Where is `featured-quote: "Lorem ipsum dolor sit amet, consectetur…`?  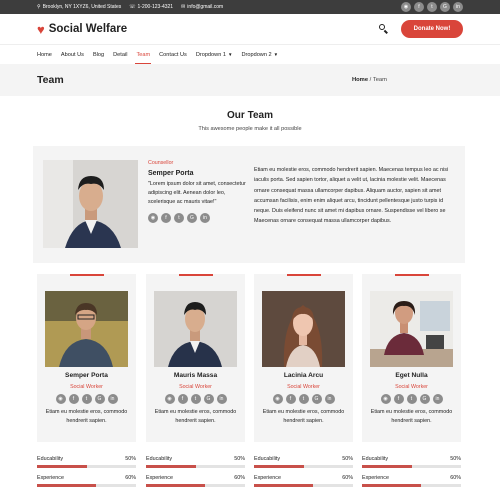
featured-quote: "Lorem ipsum dolor sit amet, consectetur… is located at coordinates (197, 193).